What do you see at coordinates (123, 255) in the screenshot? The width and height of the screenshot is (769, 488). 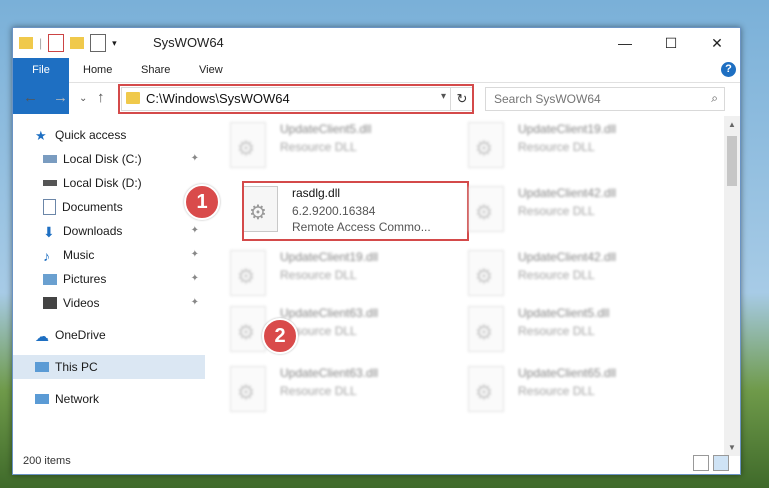 I see `sidebar-item-music: ♪ Music ✦` at bounding box center [123, 255].